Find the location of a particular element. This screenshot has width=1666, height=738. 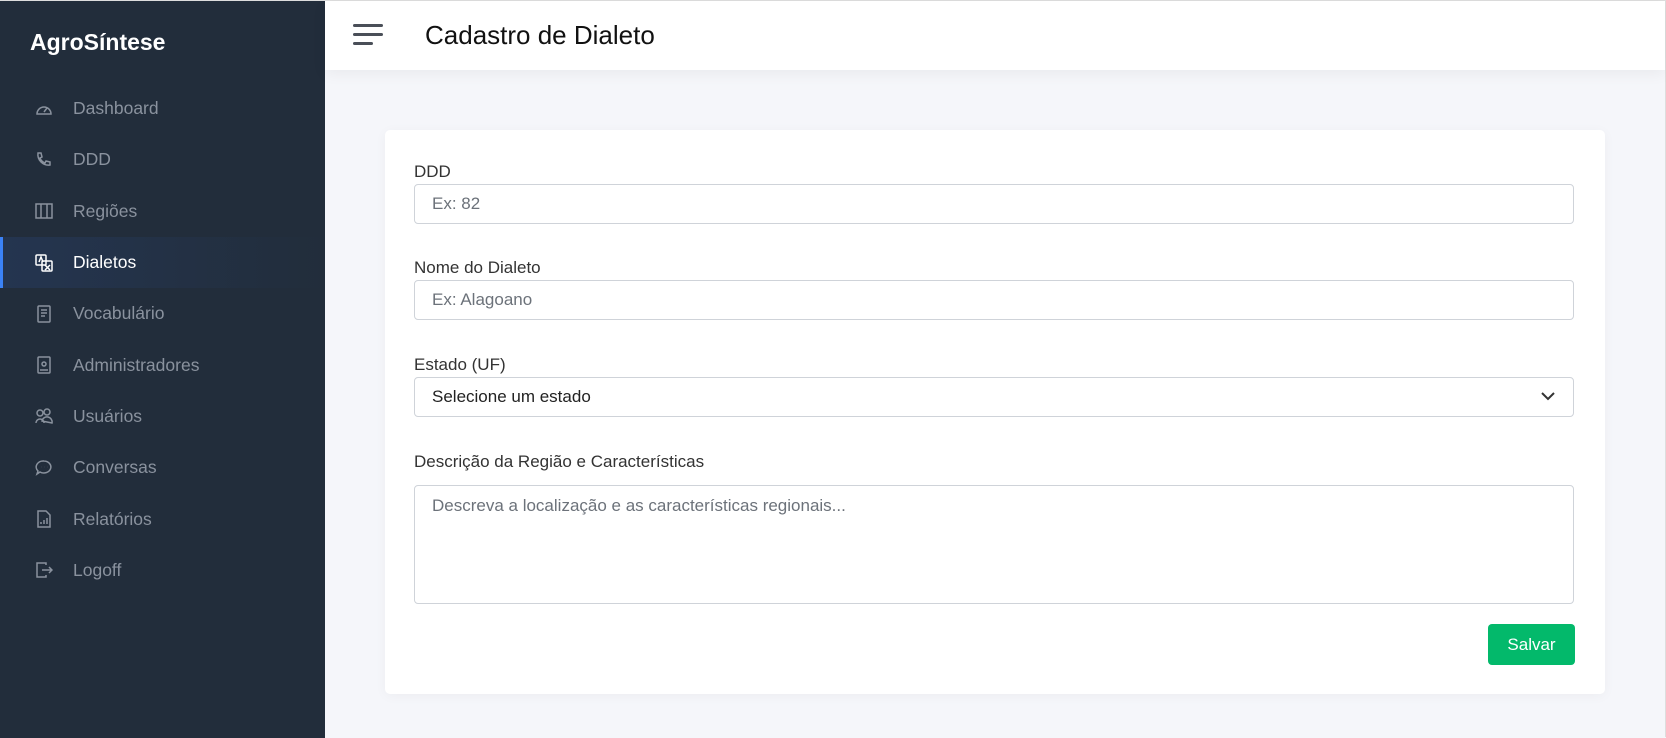

sidebar-item-ddd: DDD is located at coordinates (162, 159).